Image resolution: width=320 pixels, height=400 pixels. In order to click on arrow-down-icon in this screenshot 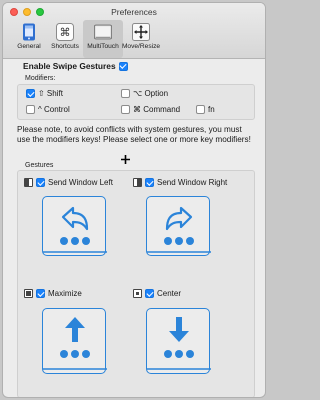, I will do `click(179, 343)`.